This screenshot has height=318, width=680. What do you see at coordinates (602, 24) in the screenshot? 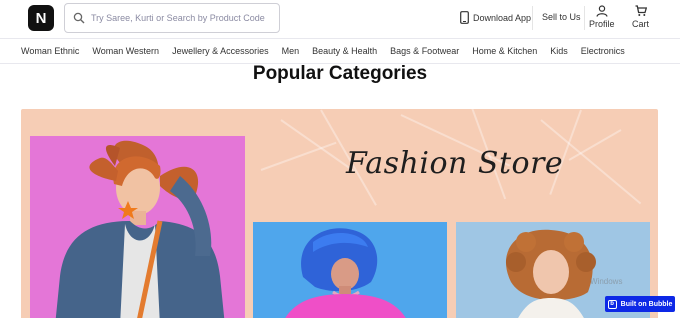
I see `profile-label: Profile` at bounding box center [602, 24].